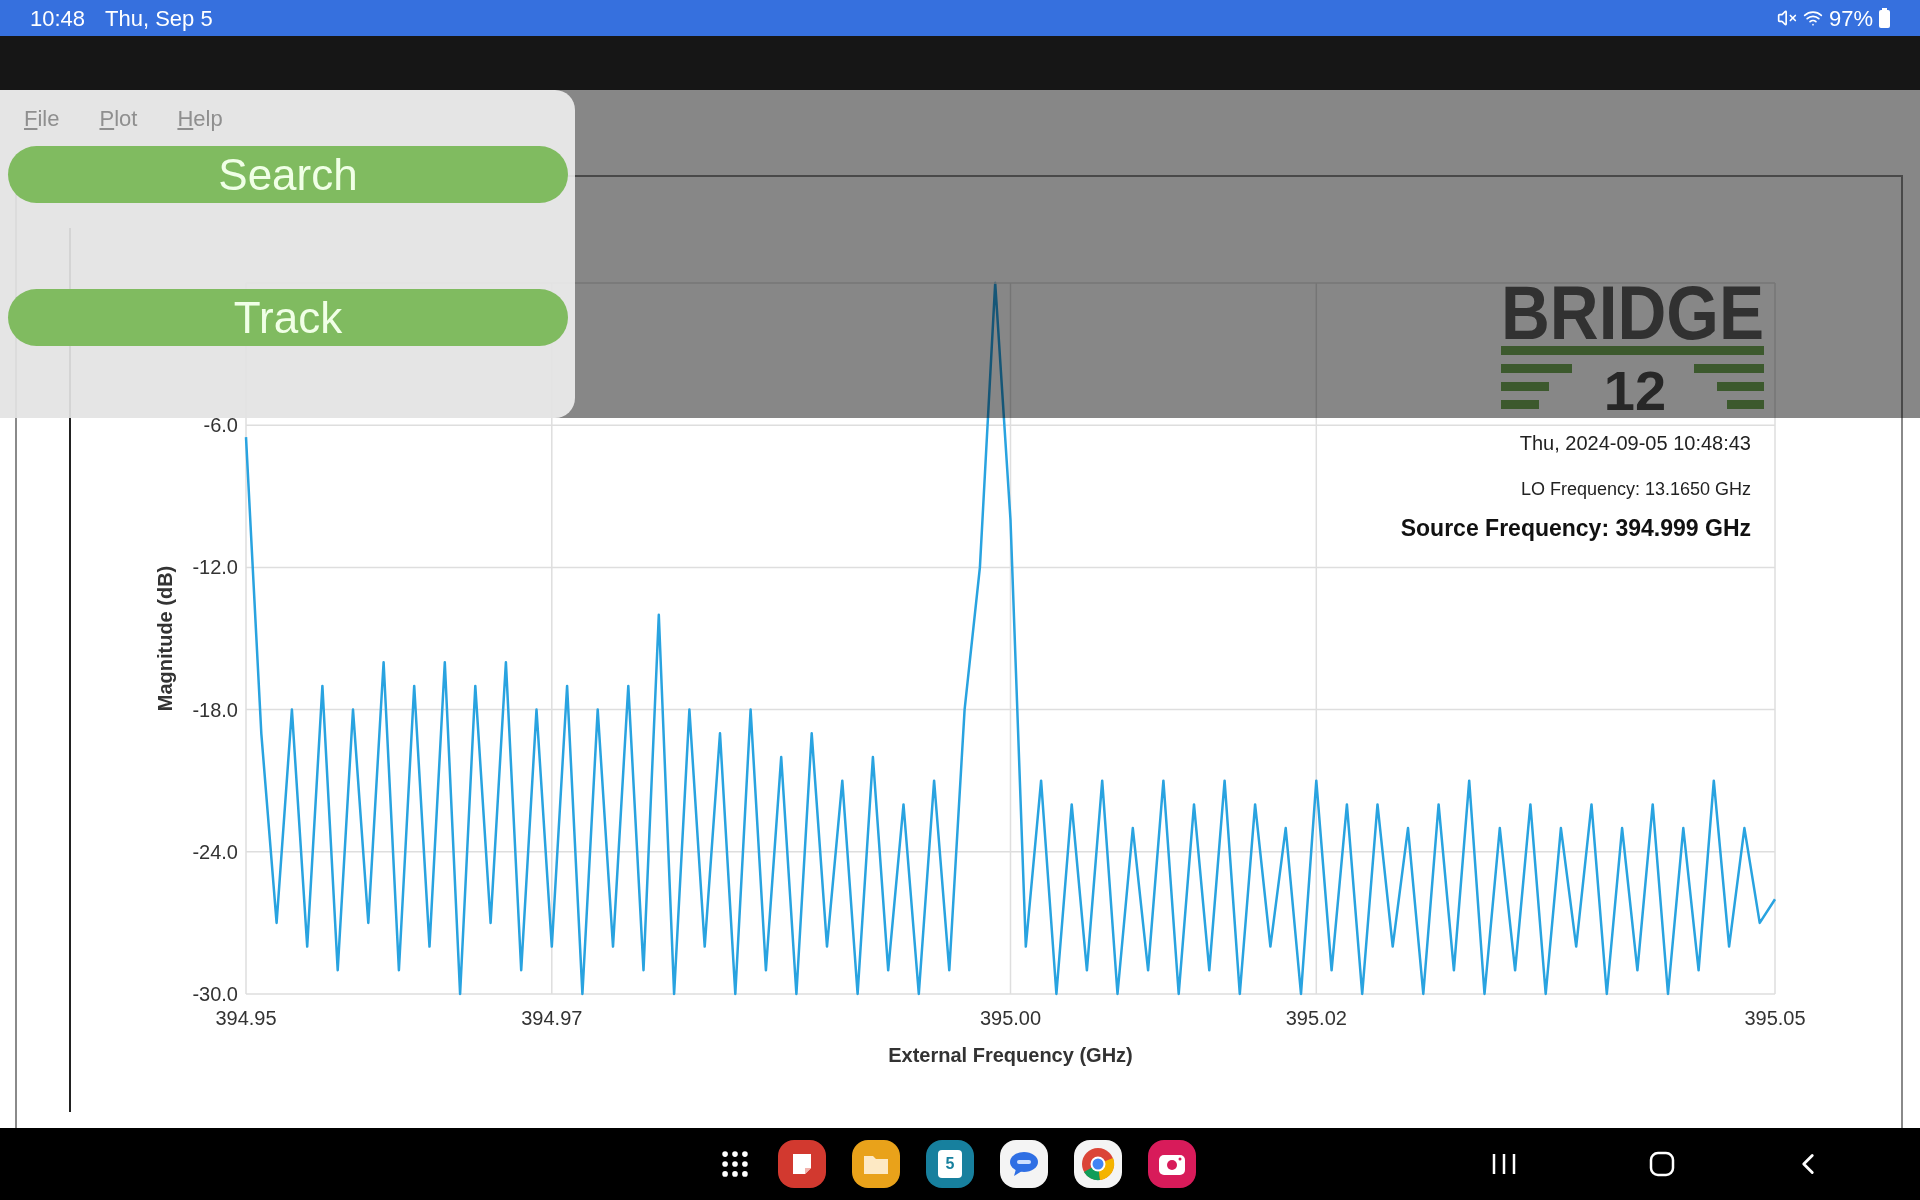 This screenshot has width=1920, height=1200. I want to click on status-time: 10:48, so click(58, 18).